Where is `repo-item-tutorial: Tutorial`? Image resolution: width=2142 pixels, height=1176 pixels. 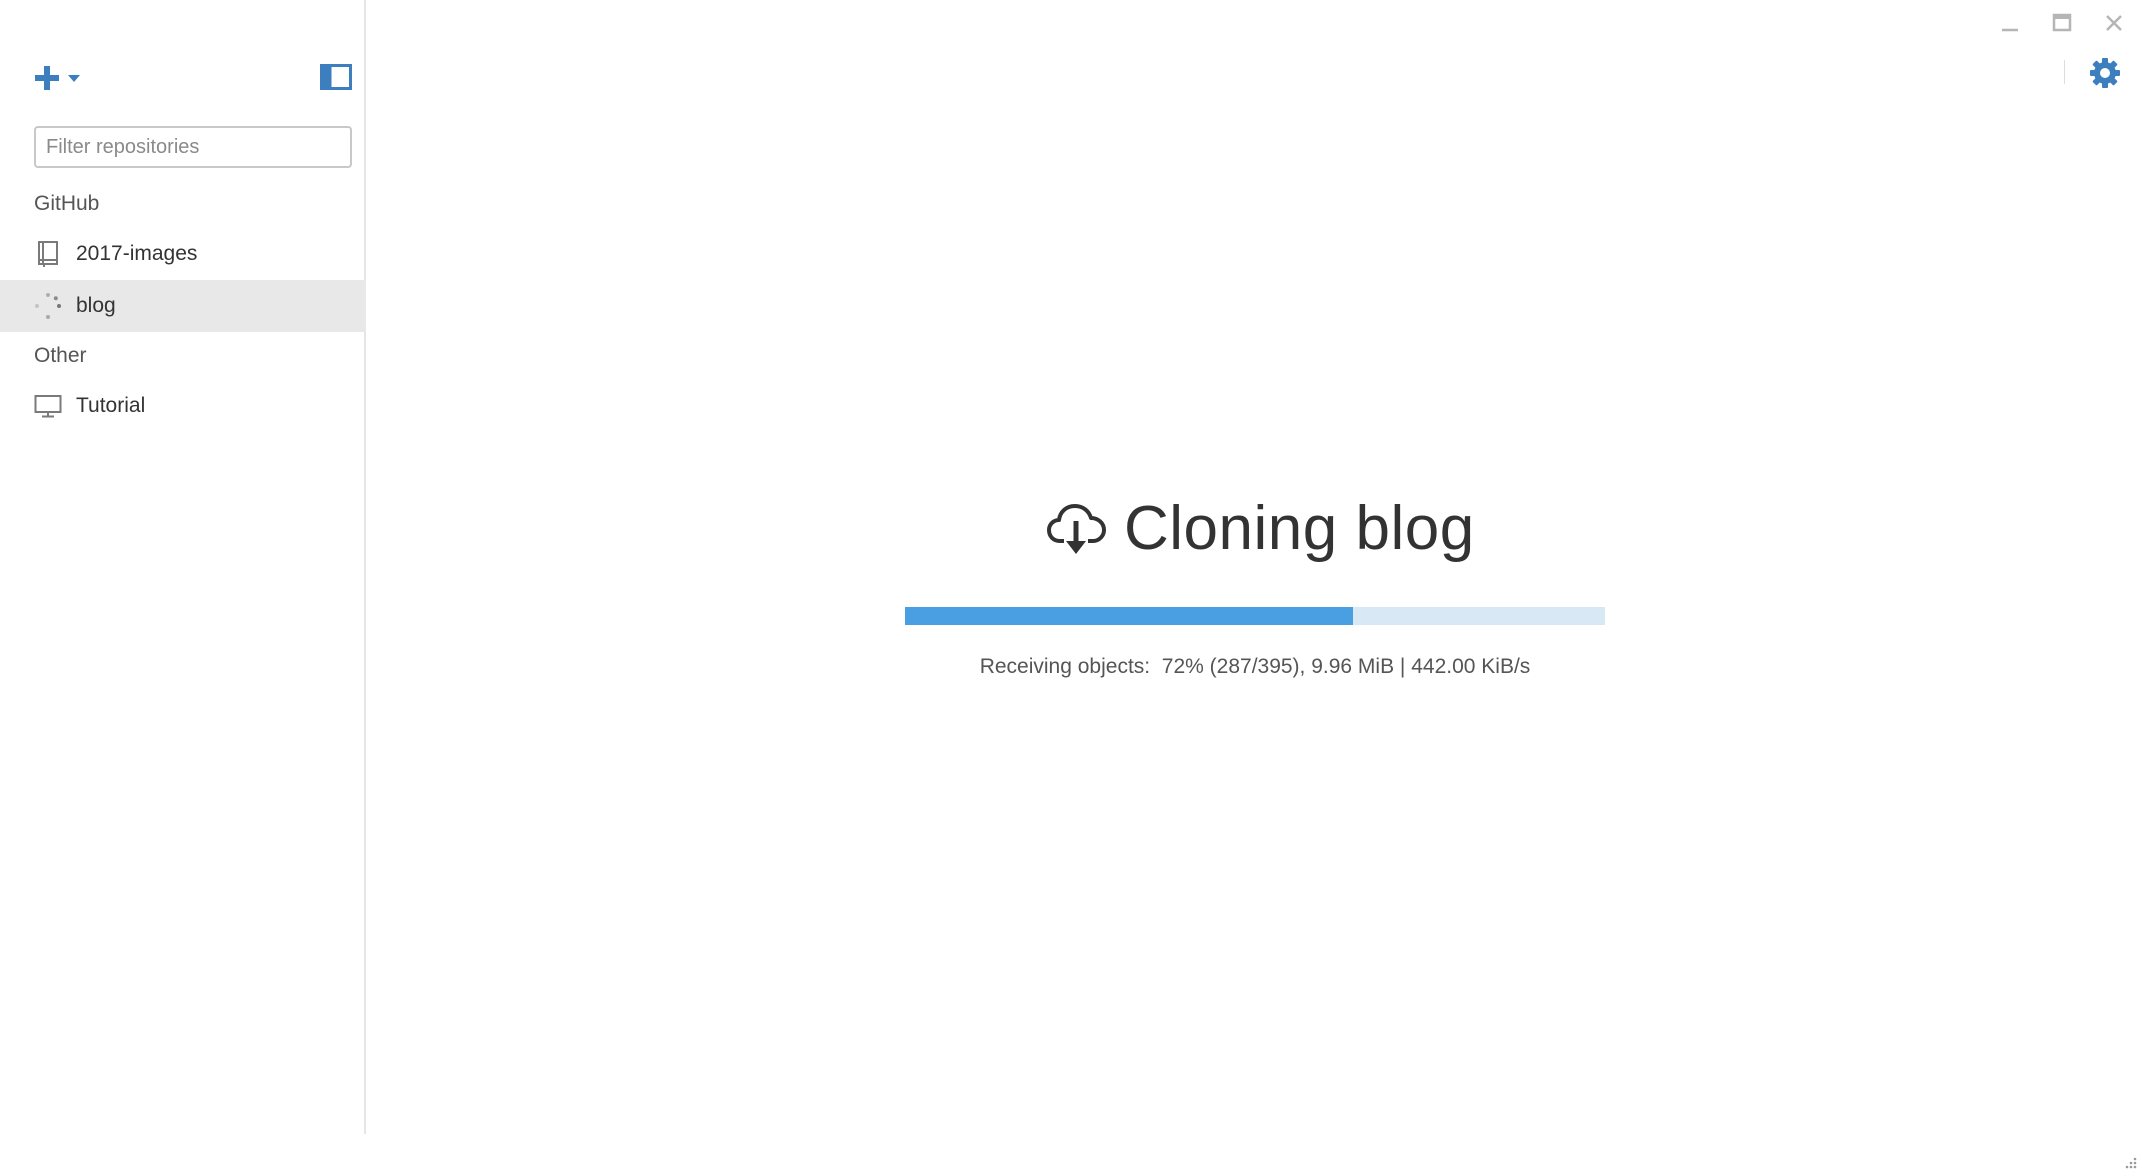
repo-item-tutorial: Tutorial is located at coordinates (183, 406).